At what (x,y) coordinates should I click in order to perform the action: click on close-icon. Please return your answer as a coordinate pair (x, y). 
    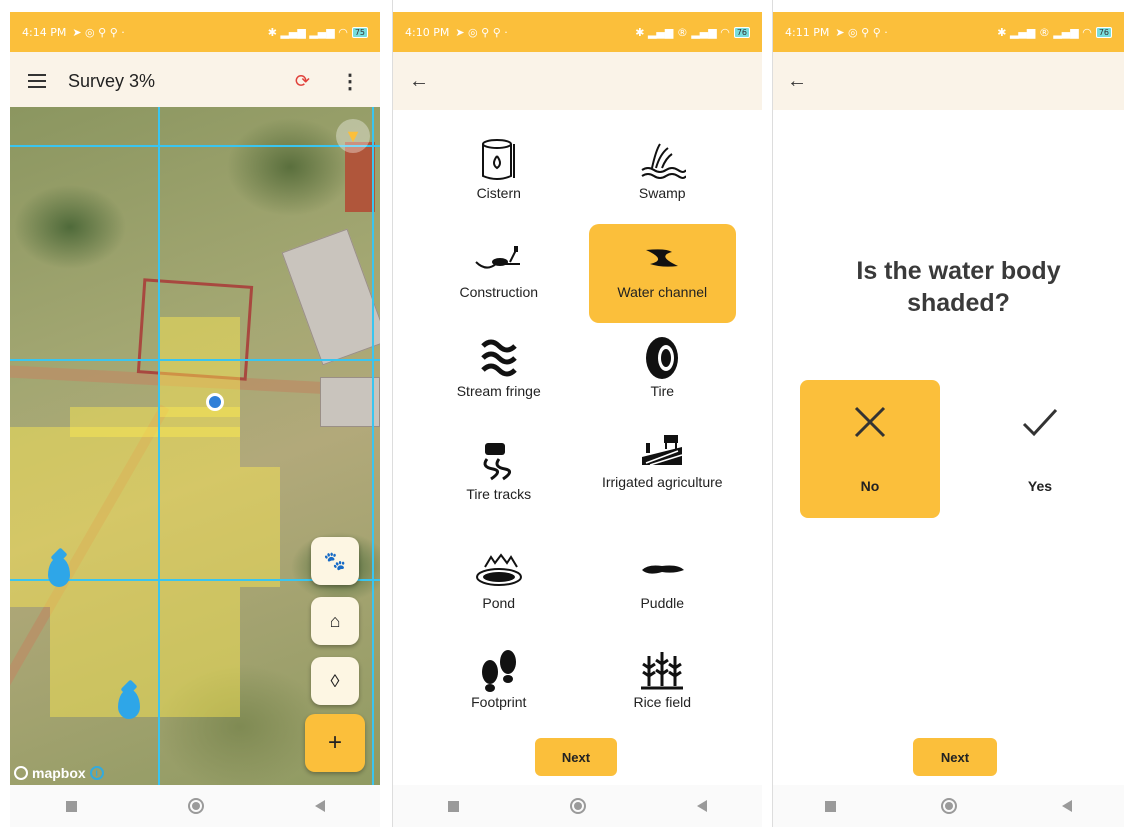
    Looking at the image, I should click on (870, 422).